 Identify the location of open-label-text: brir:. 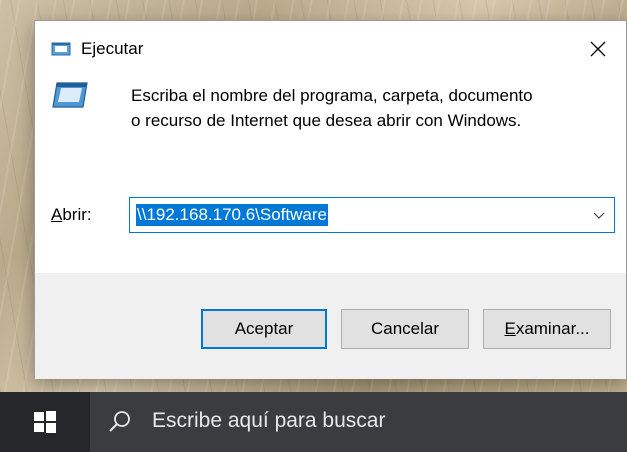
(77, 214).